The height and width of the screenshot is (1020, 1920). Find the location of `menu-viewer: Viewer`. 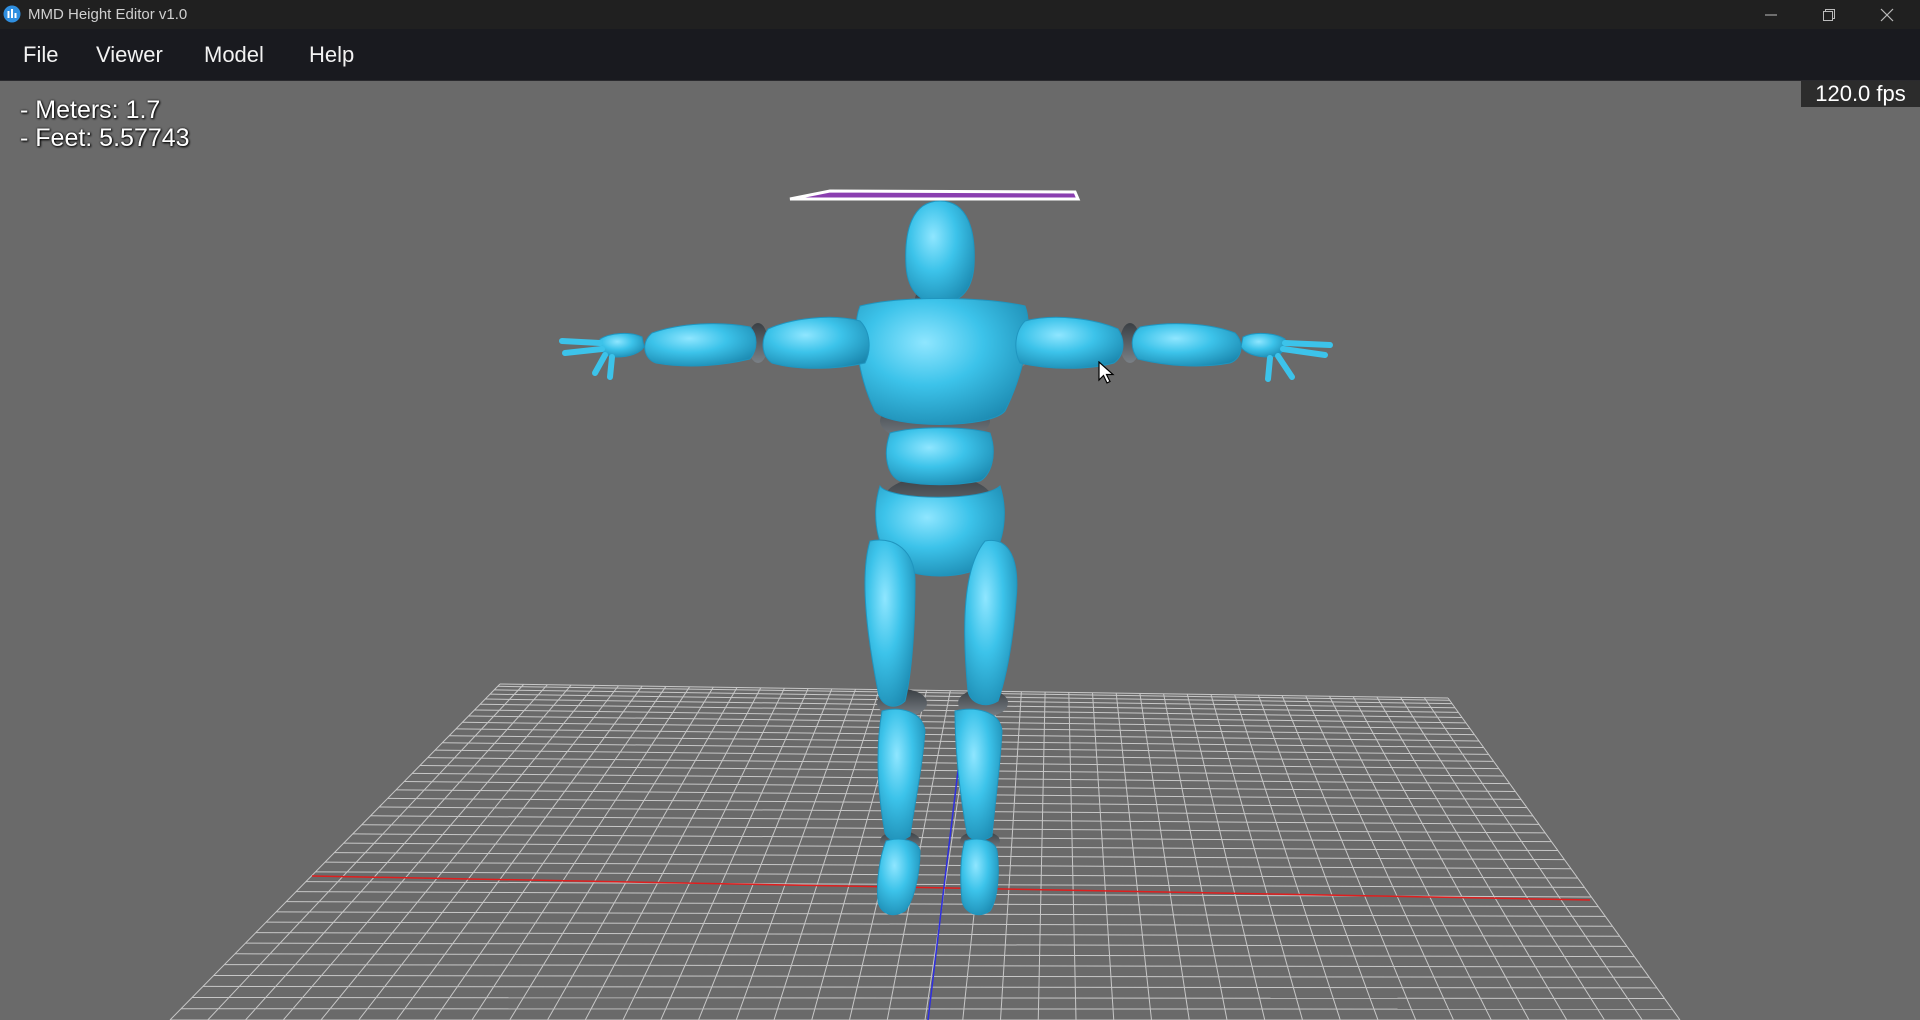

menu-viewer: Viewer is located at coordinates (129, 54).